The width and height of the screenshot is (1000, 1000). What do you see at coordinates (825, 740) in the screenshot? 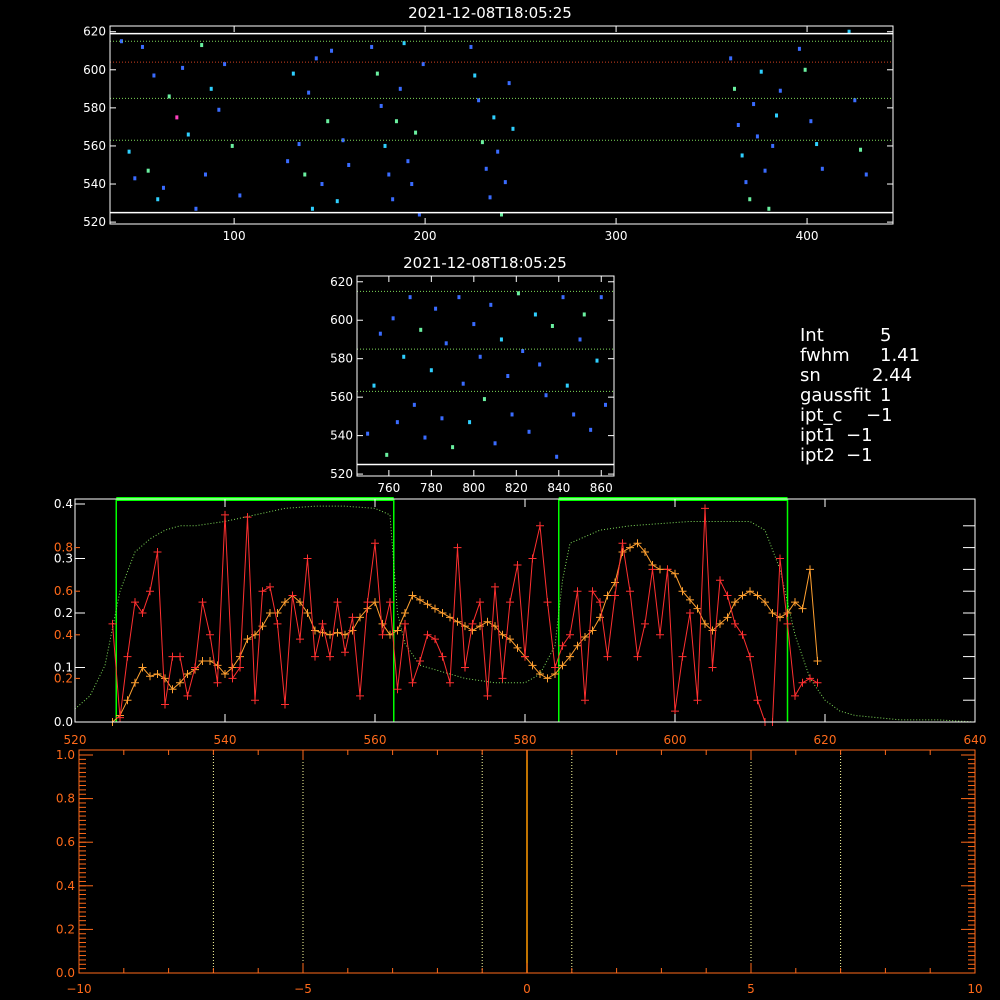
I see `profile-x-tick-label: 620` at bounding box center [825, 740].